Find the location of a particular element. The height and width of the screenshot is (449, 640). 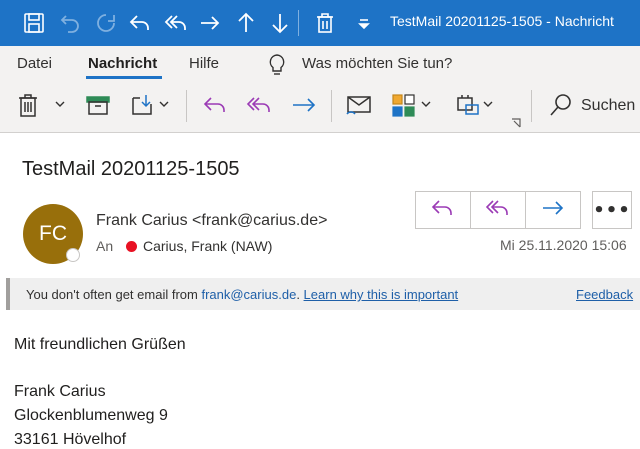

body-line: 33161 Hövelhof is located at coordinates (70, 439).